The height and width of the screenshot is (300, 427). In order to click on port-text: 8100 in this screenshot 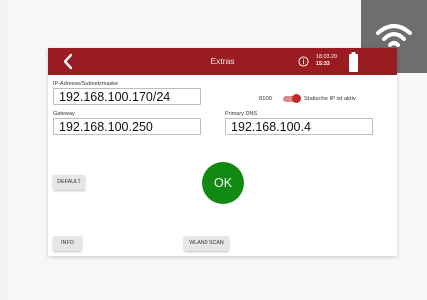, I will do `click(265, 99)`.